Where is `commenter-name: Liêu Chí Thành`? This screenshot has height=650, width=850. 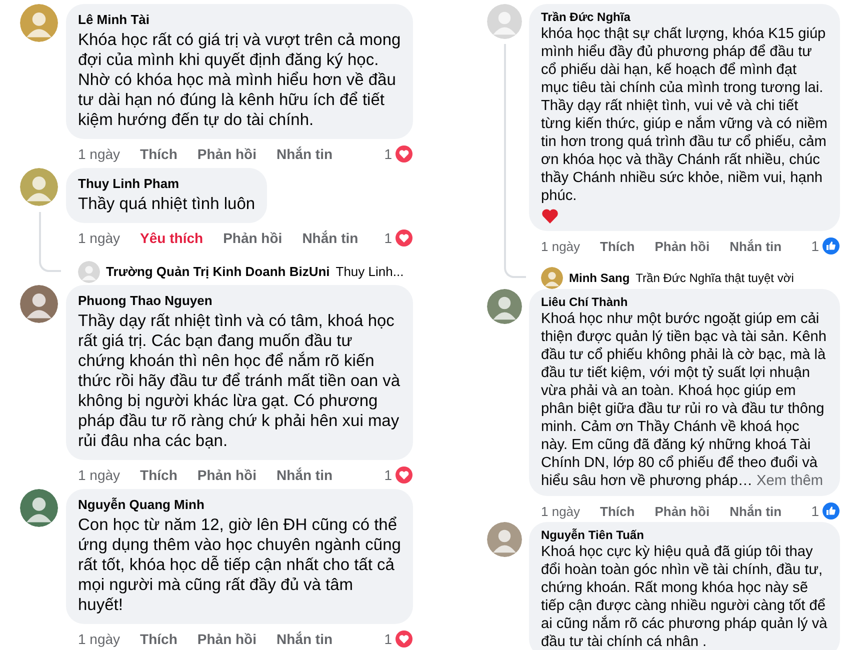 commenter-name: Liêu Chí Thành is located at coordinates (684, 302).